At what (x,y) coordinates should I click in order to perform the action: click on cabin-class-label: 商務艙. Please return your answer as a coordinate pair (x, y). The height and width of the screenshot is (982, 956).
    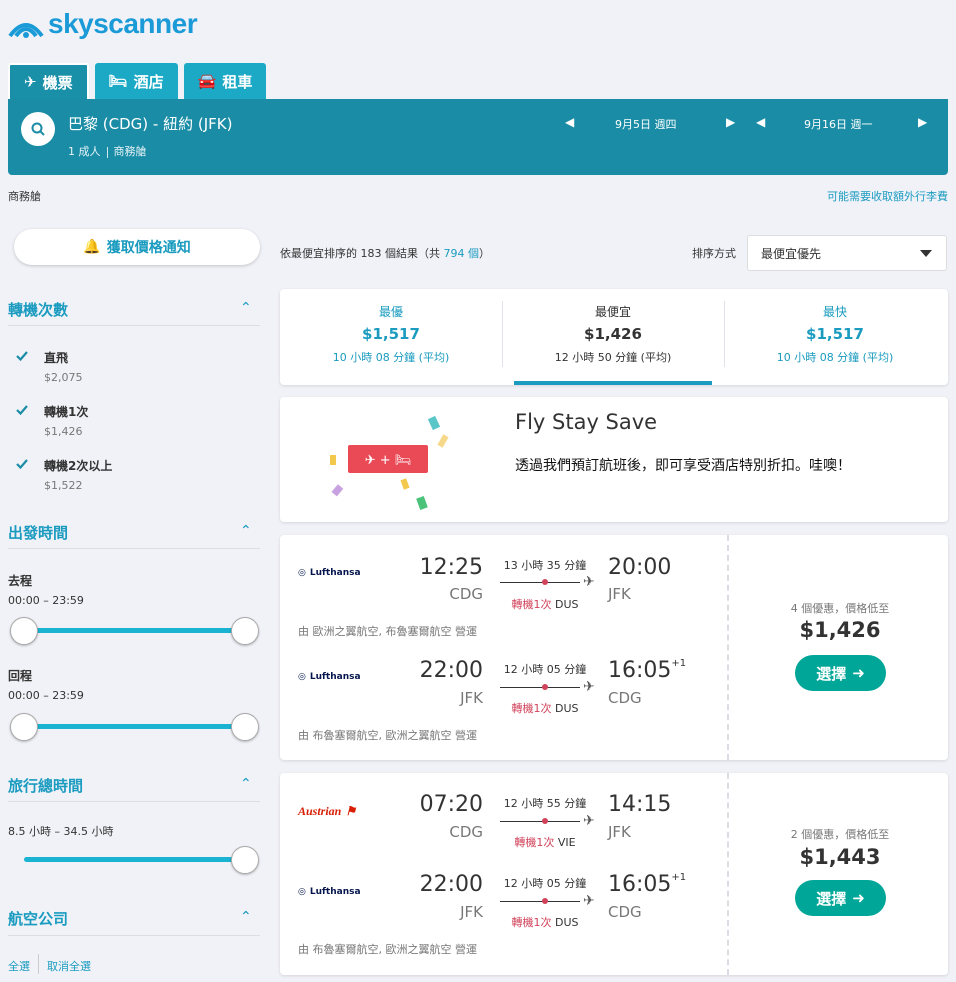
    Looking at the image, I should click on (24, 196).